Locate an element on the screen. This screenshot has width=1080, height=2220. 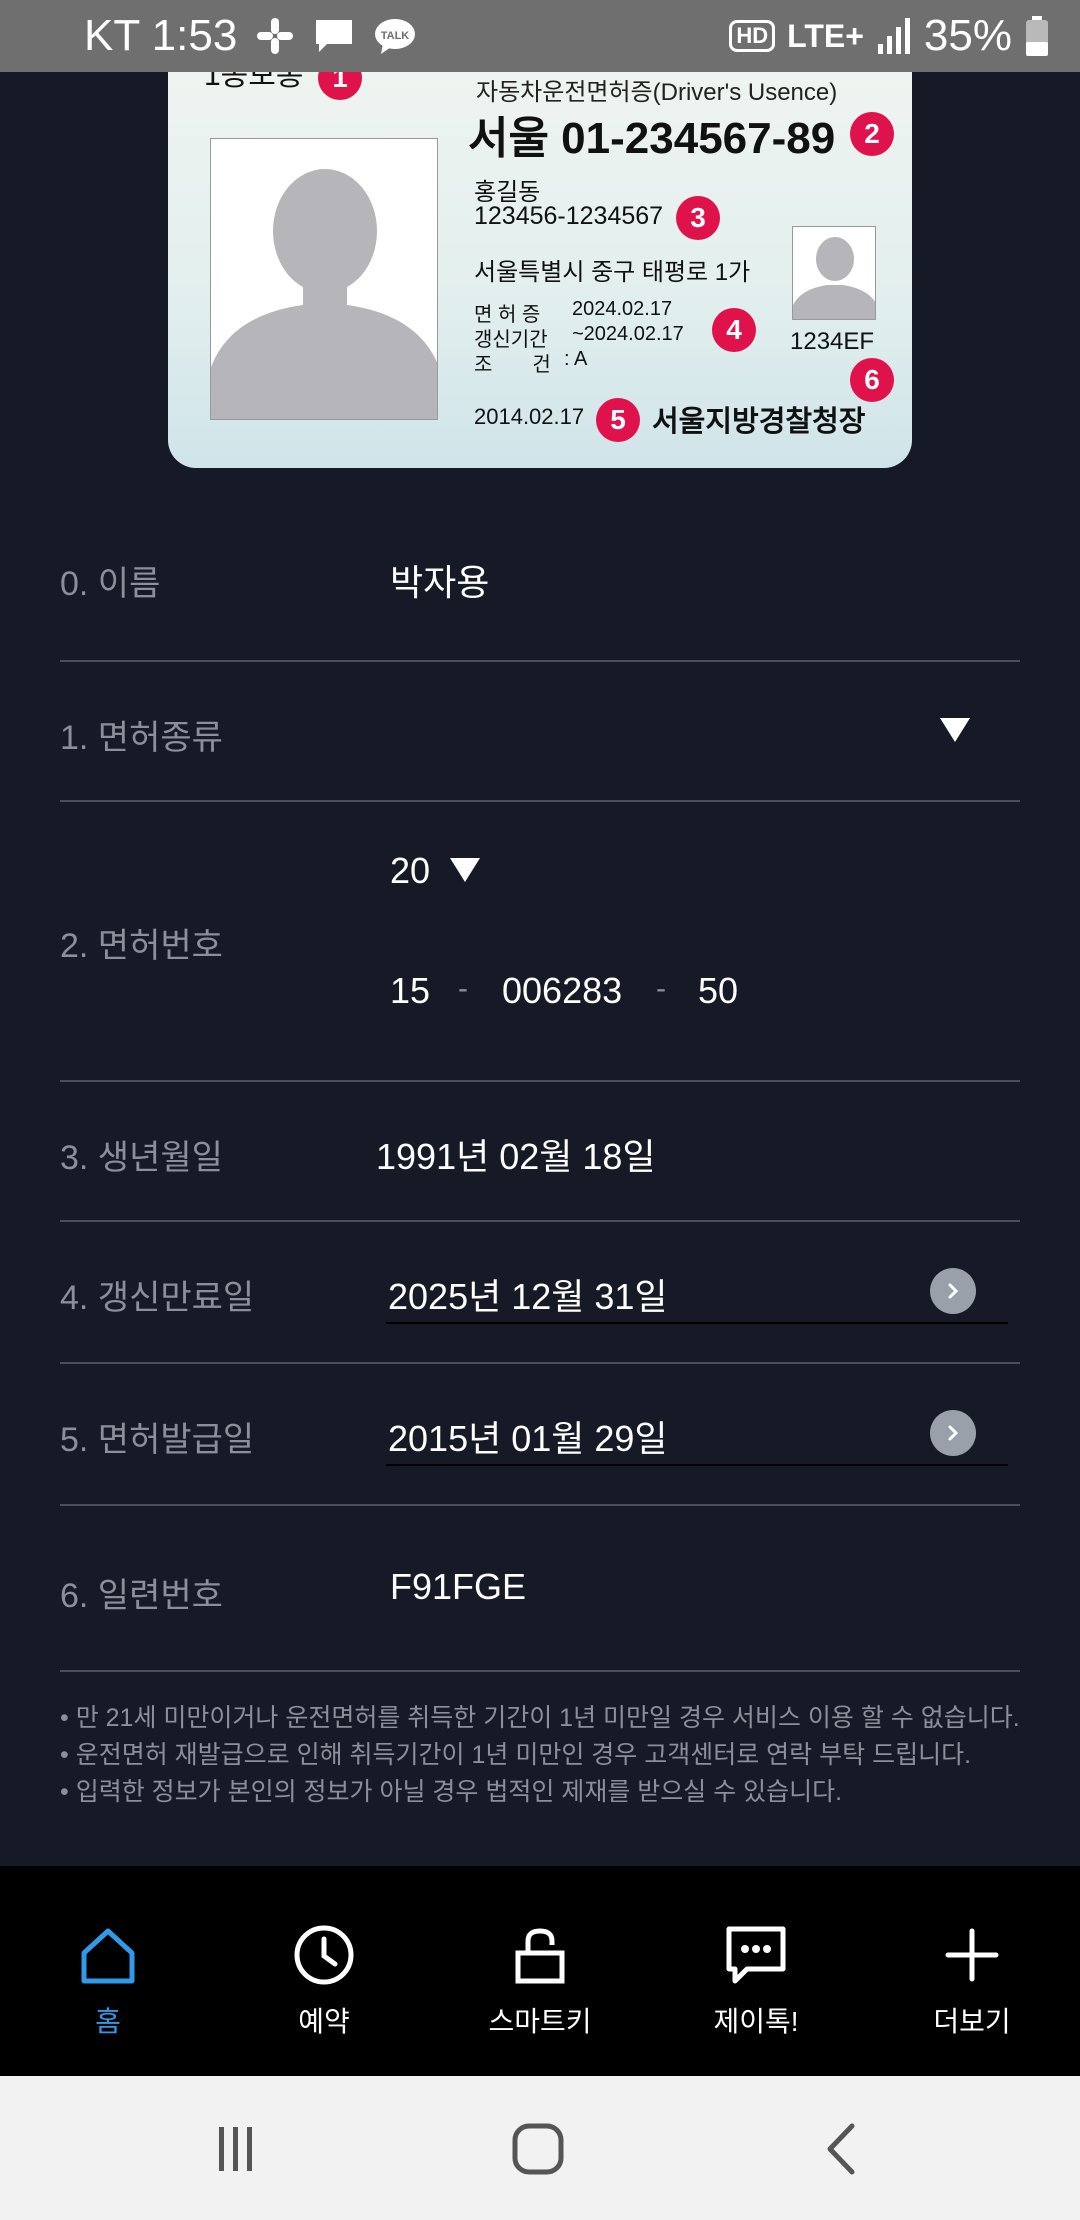
license-region-select: 20 is located at coordinates (440, 872).